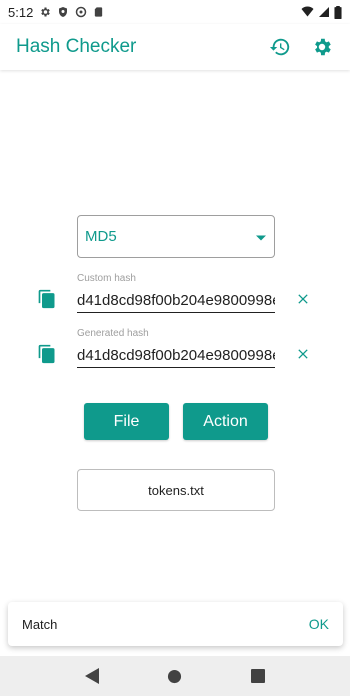 The width and height of the screenshot is (350, 696). I want to click on custom-hash-input: d41d8cd98f00b204e9800998ecf8427e, so click(176, 301).